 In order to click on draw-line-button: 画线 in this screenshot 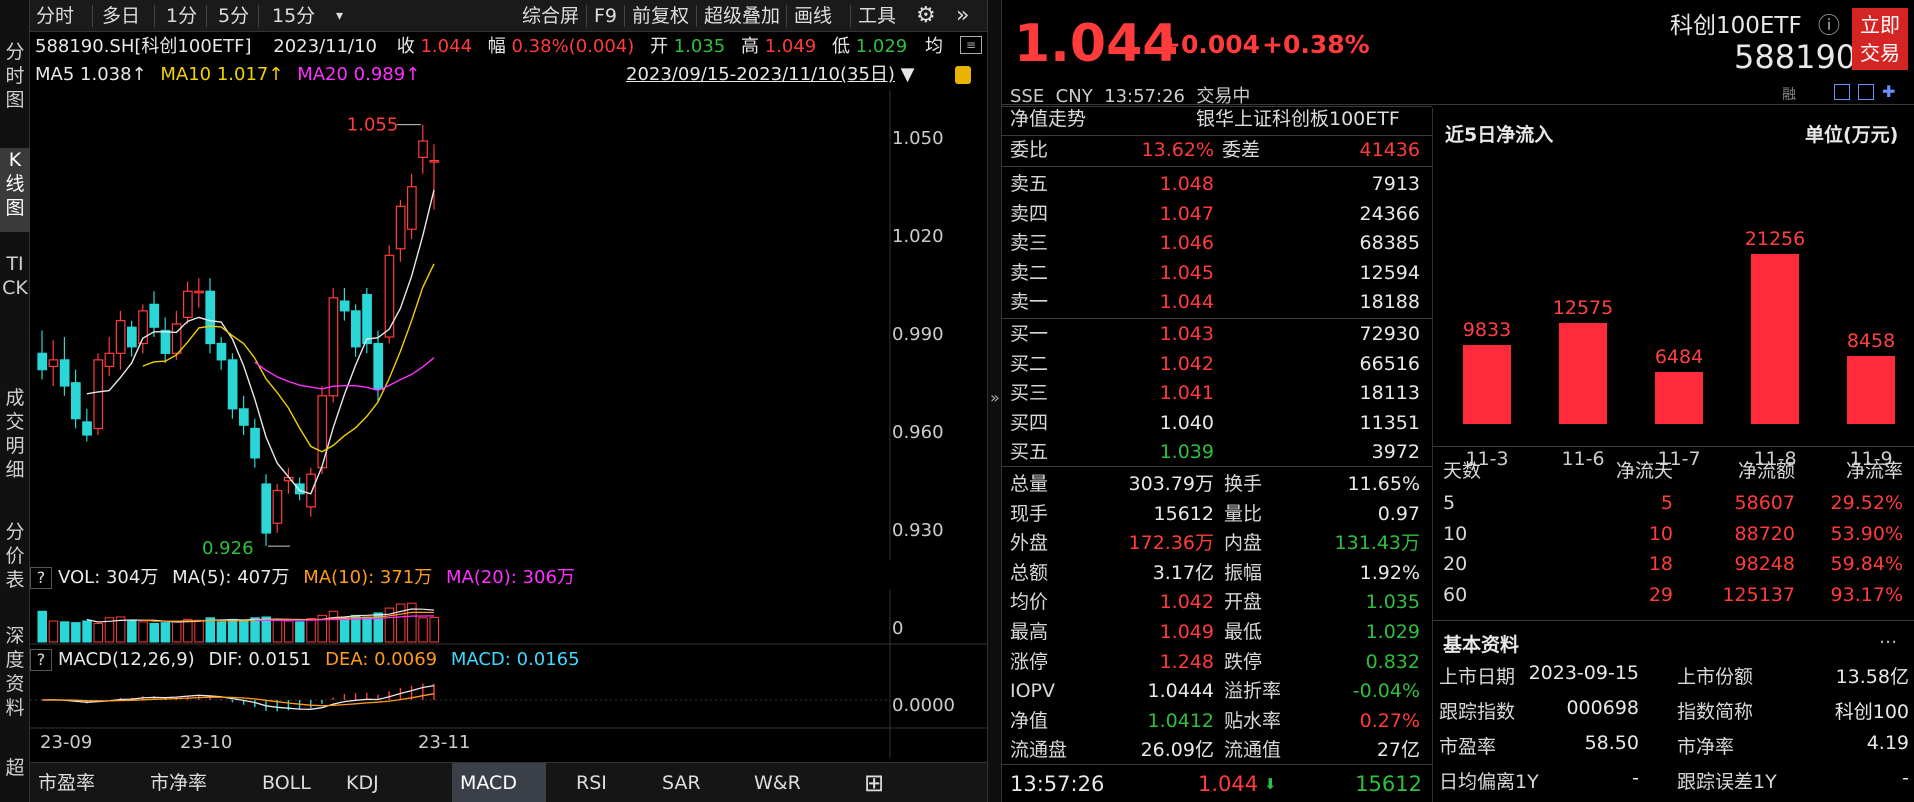, I will do `click(813, 16)`.